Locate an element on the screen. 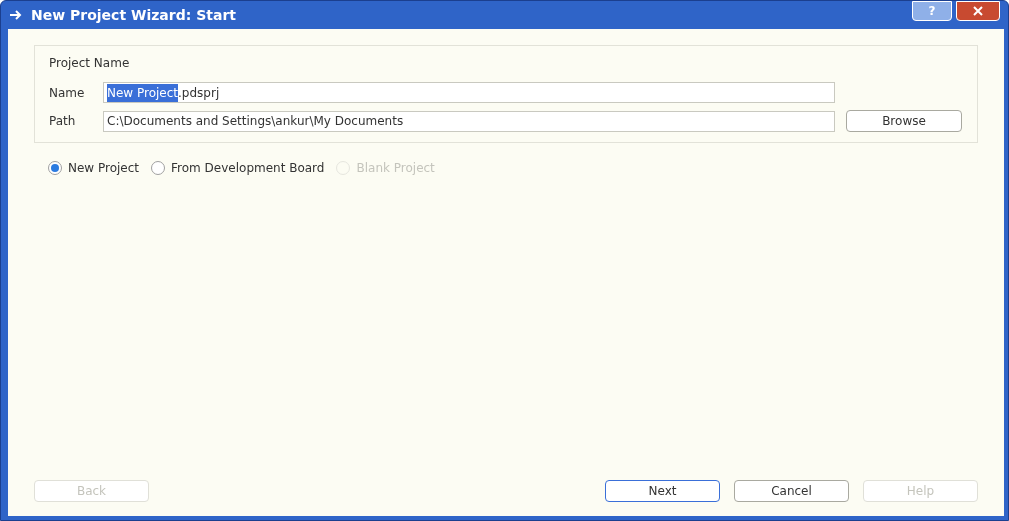 The height and width of the screenshot is (521, 1009). field-label: Path is located at coordinates (63, 121).